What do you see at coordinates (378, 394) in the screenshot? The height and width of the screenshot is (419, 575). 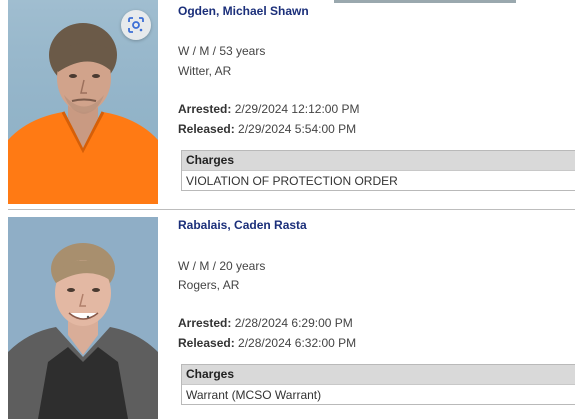 I see `charge-item: Warrant (MCSO Warrant)` at bounding box center [378, 394].